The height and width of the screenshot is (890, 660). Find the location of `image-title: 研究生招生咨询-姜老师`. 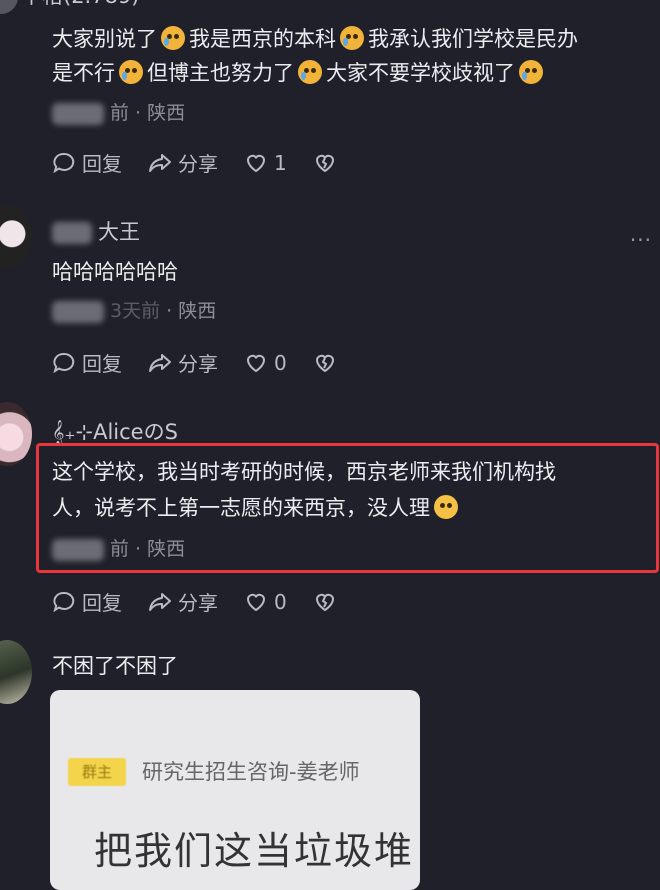

image-title: 研究生招生咨询-姜老师 is located at coordinates (251, 772).